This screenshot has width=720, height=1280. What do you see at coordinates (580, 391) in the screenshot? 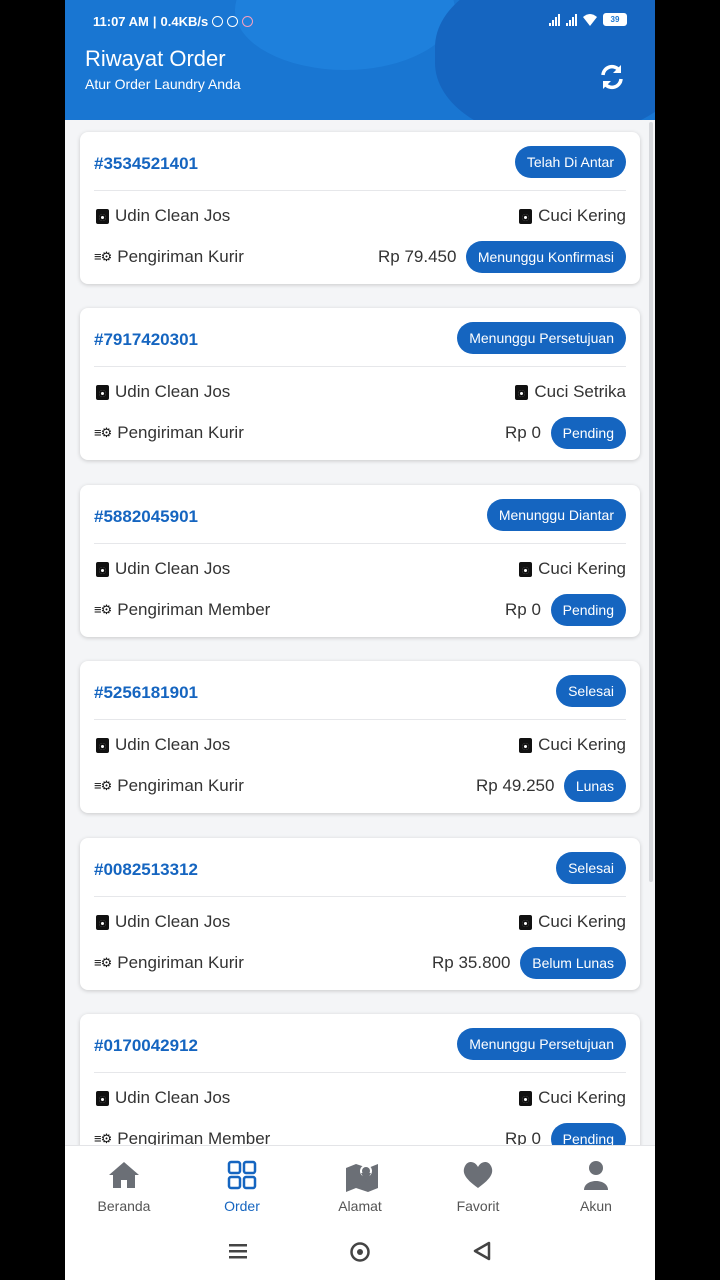
I see `service-type: Cuci Setrika` at bounding box center [580, 391].